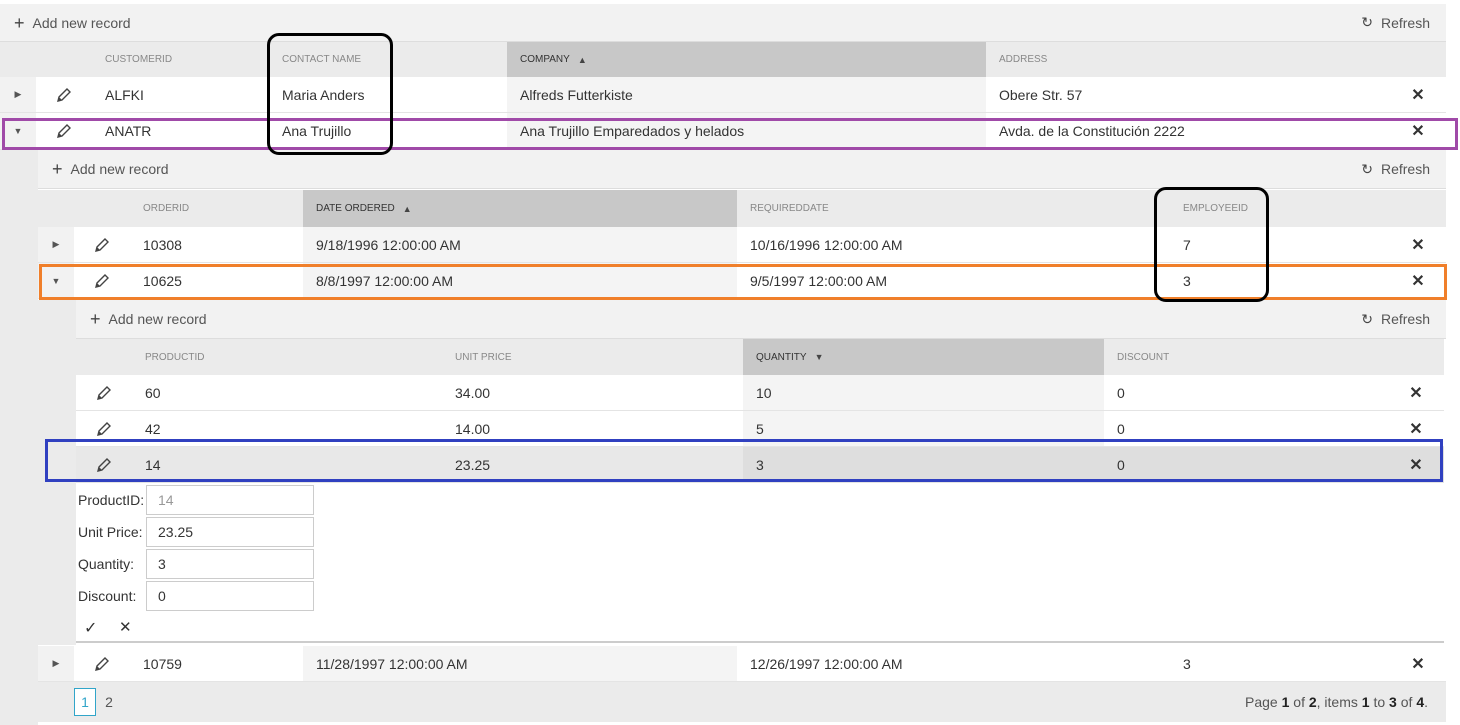 The height and width of the screenshot is (725, 1460). What do you see at coordinates (230, 596) in the screenshot?
I see `discount-field` at bounding box center [230, 596].